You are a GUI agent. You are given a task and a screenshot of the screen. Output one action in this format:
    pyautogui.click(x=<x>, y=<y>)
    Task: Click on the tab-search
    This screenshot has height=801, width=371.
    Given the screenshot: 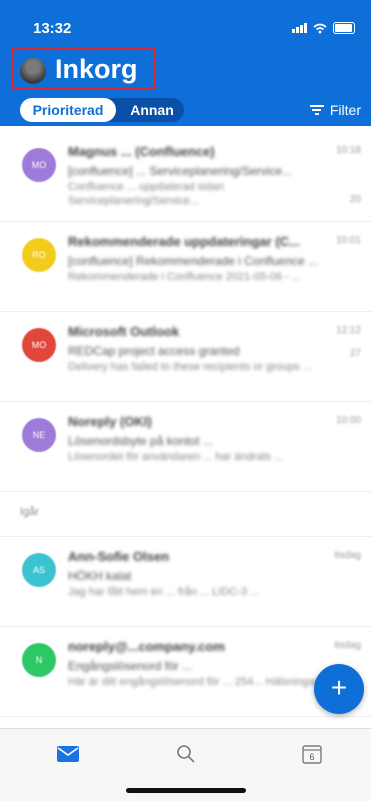 What is the action you would take?
    pyautogui.click(x=186, y=754)
    